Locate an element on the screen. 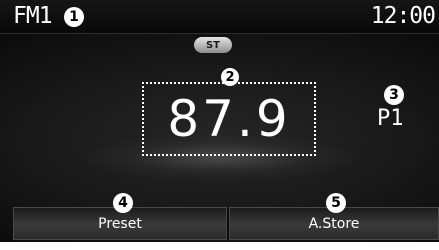 This screenshot has height=250, width=439. callout-4: 4 is located at coordinates (123, 203).